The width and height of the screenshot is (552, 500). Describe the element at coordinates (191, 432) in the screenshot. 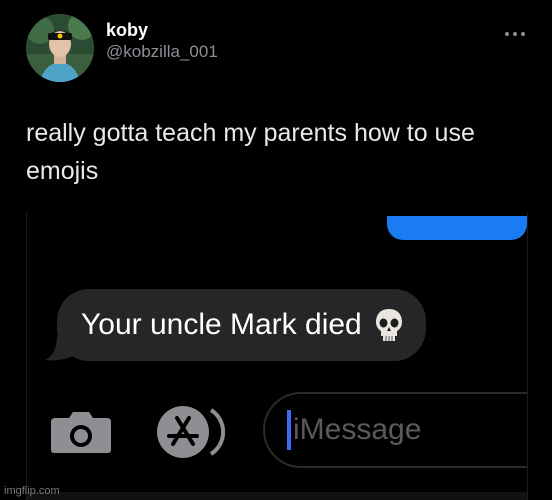

I see `app-store-icon` at that location.